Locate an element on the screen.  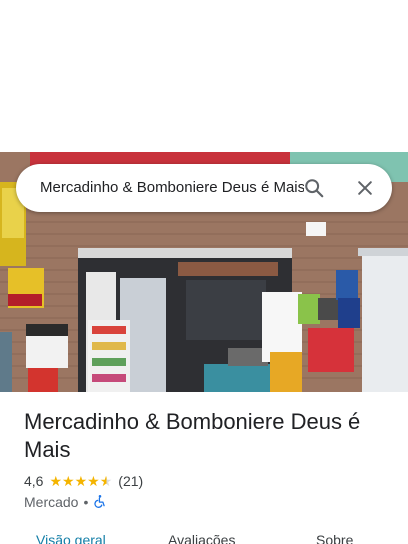
tab-reviews: Avaliações is located at coordinates (201, 538).